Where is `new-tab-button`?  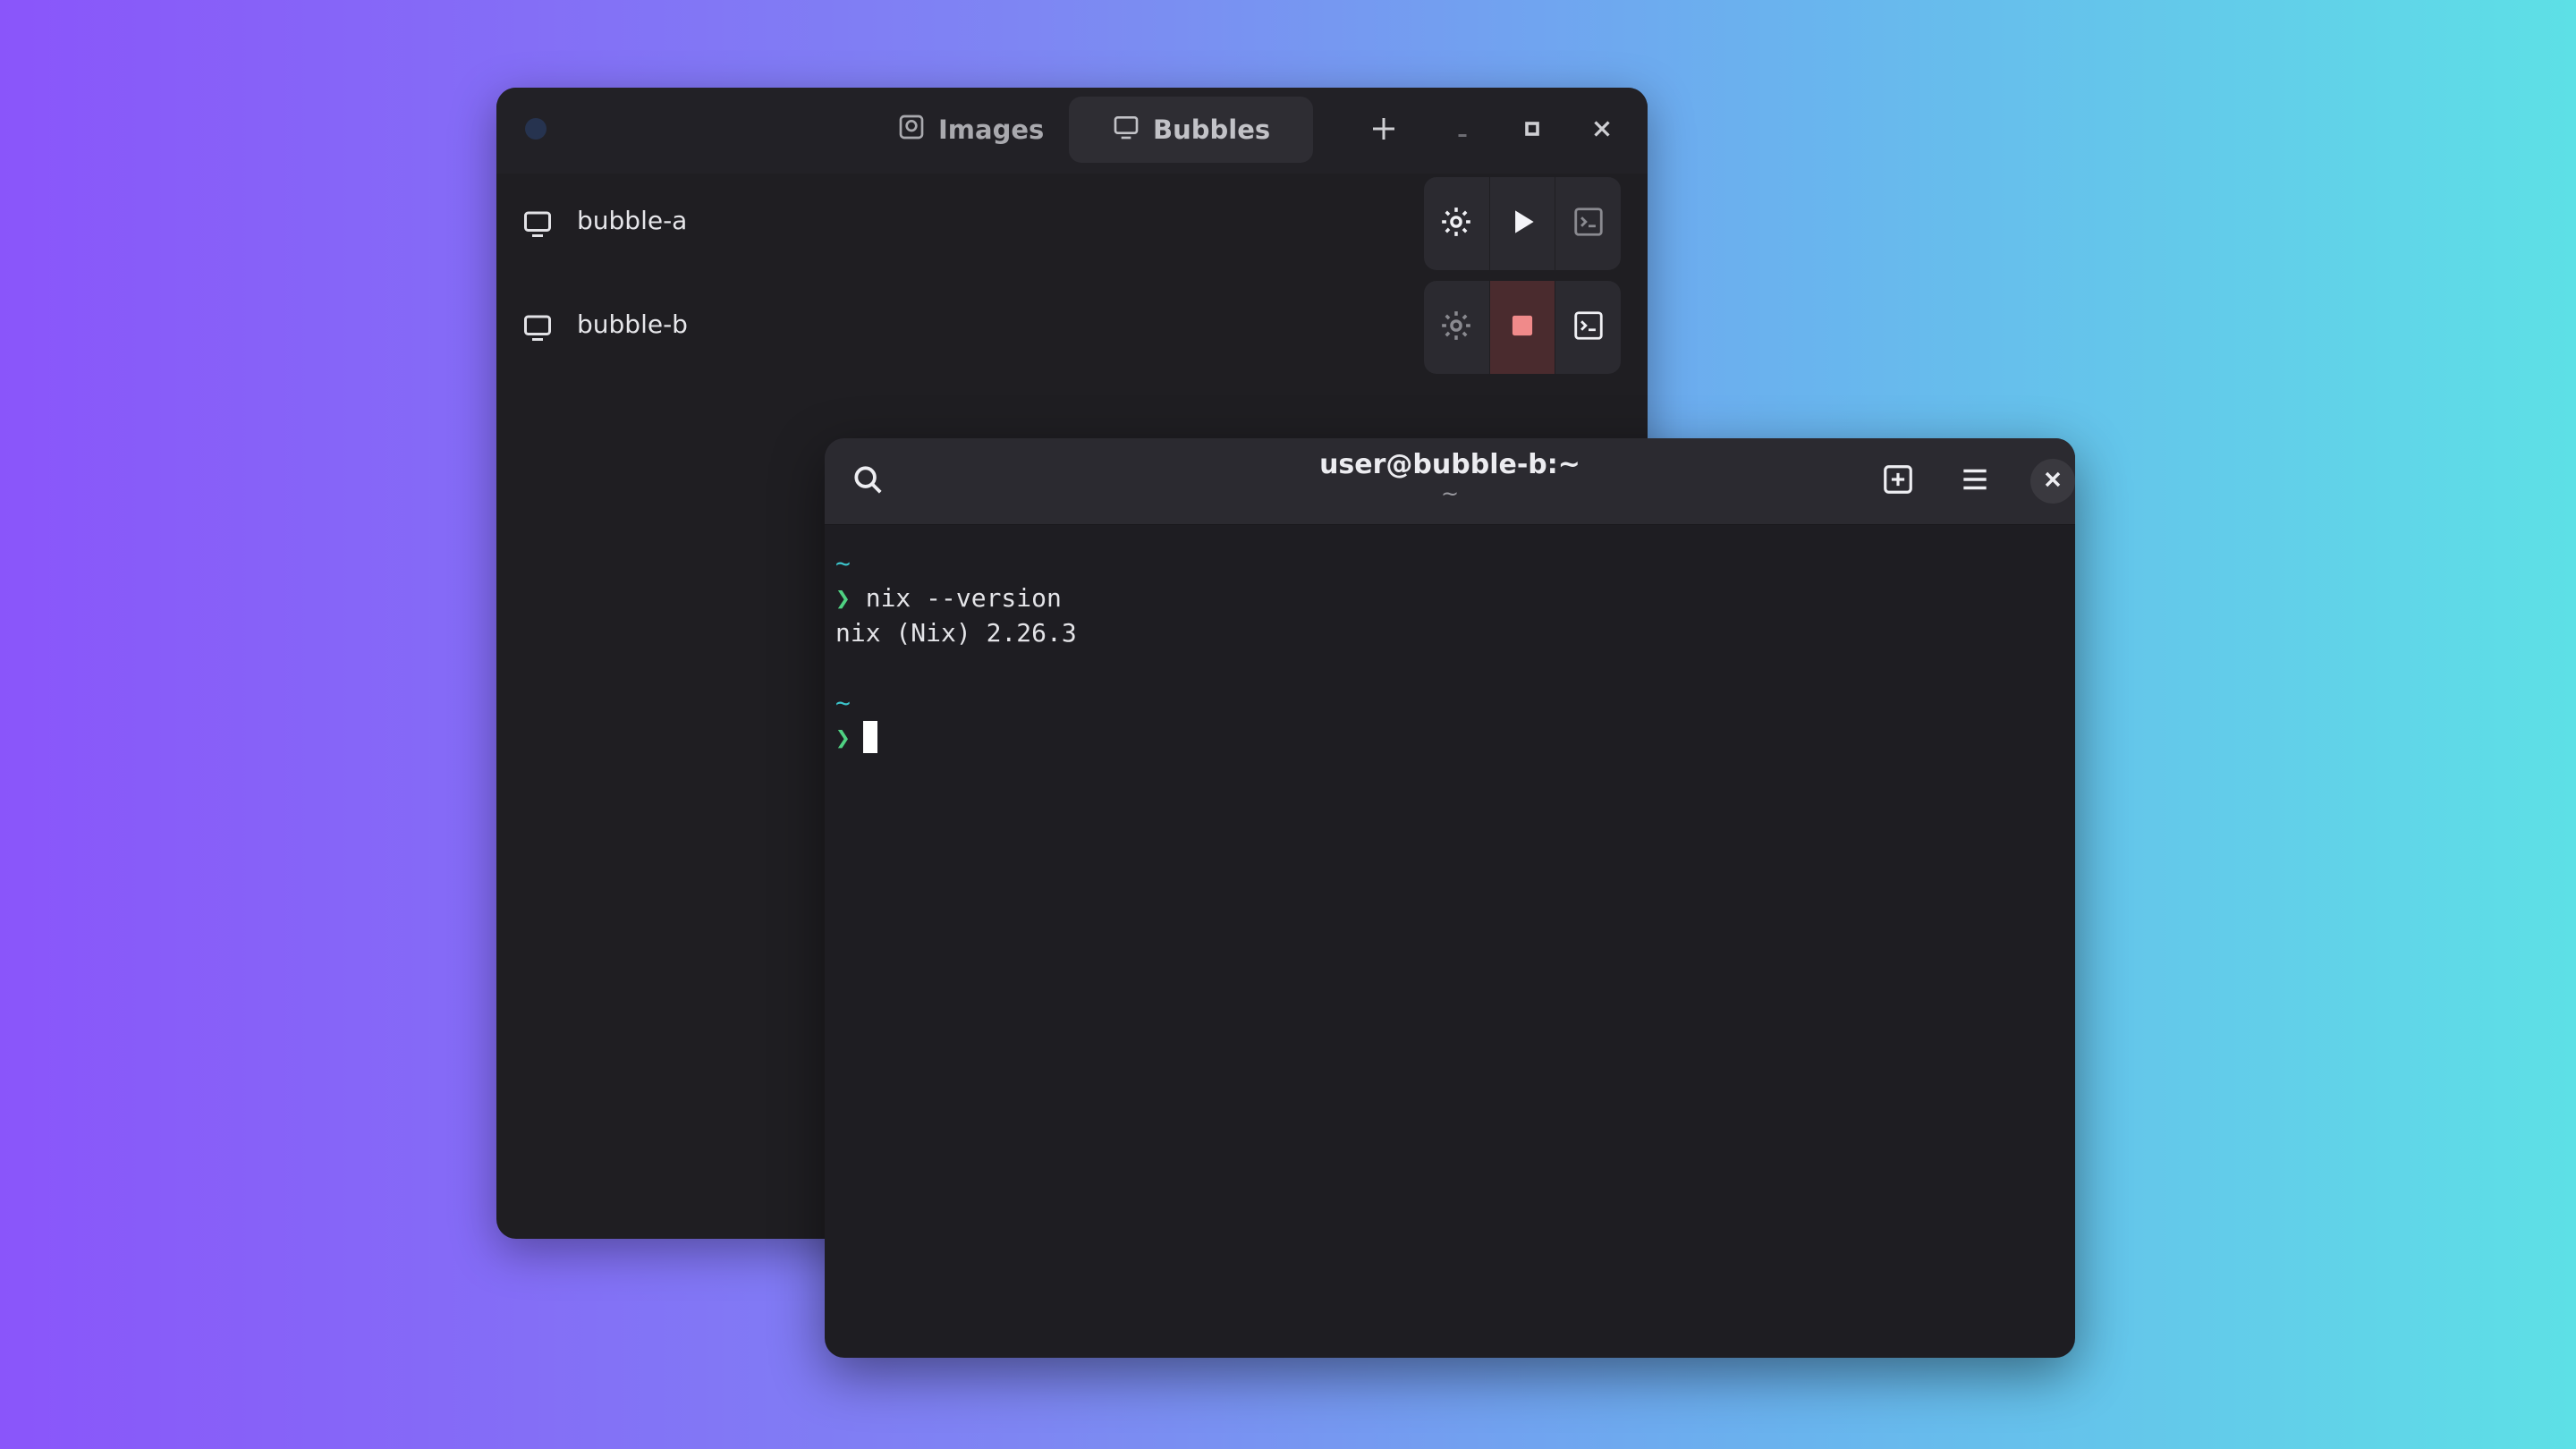
new-tab-button is located at coordinates (1898, 481).